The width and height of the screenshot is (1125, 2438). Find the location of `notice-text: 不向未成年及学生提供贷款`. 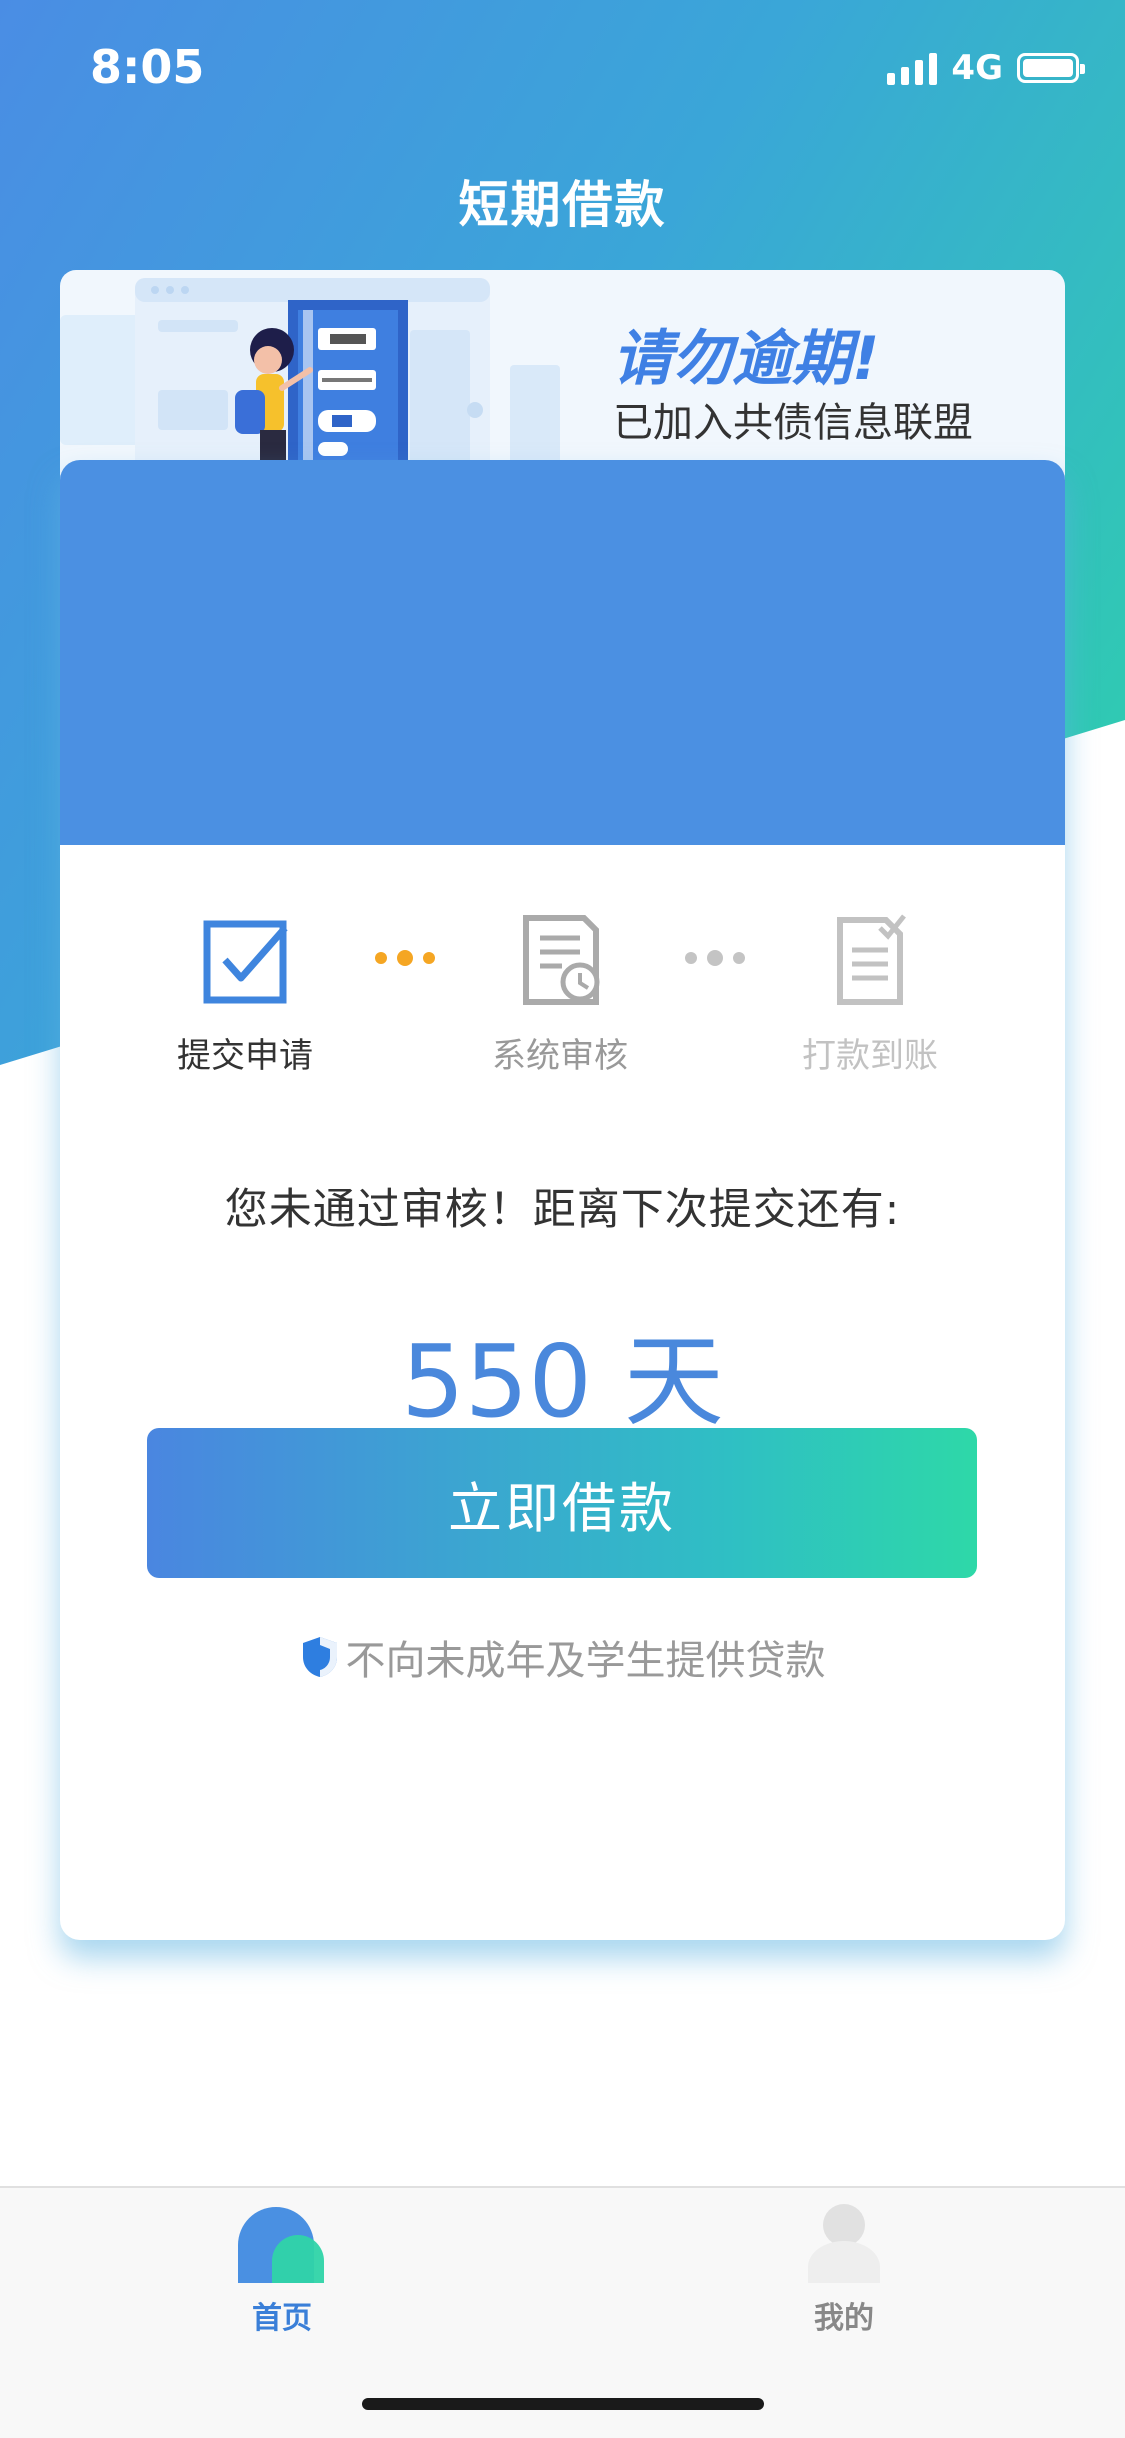

notice-text: 不向未成年及学生提供贷款 is located at coordinates (585, 1661).